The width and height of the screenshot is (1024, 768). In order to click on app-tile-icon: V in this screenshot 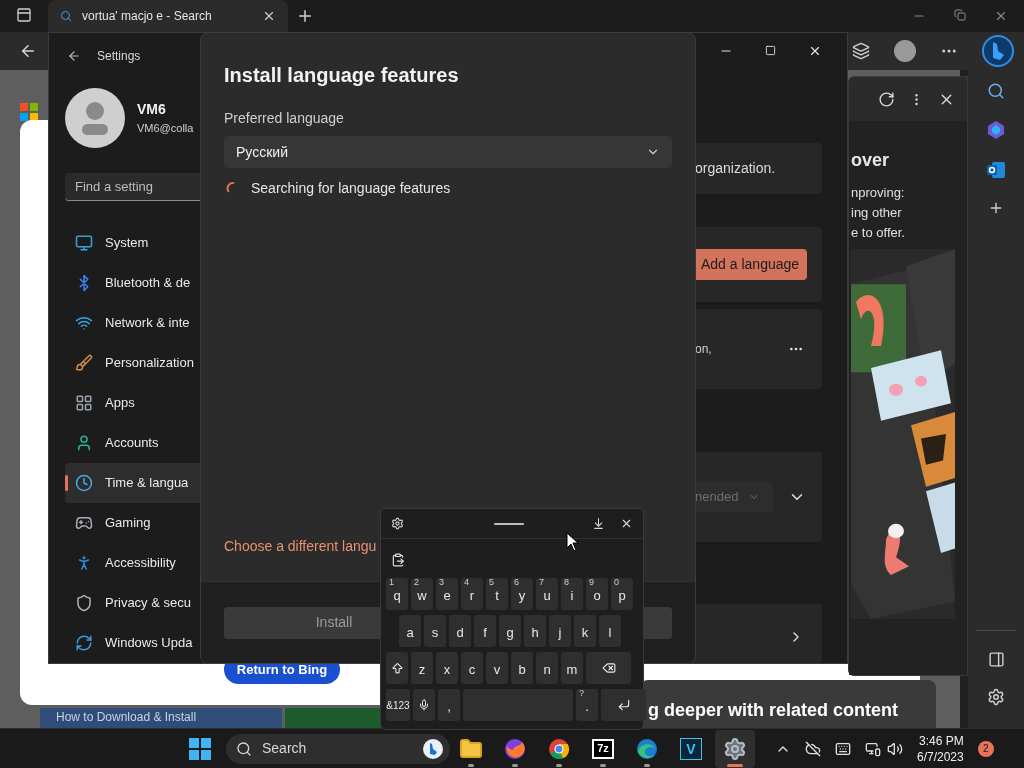, I will do `click(691, 748)`.